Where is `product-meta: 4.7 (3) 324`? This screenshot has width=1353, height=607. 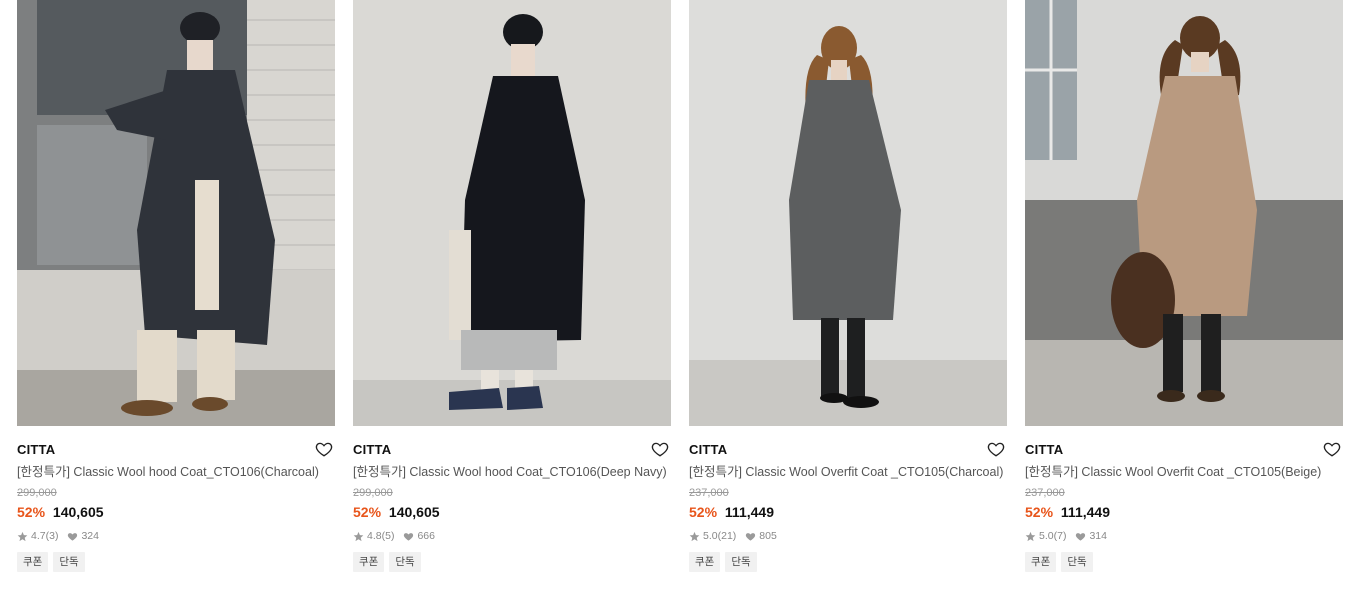 product-meta: 4.7 (3) 324 is located at coordinates (176, 536).